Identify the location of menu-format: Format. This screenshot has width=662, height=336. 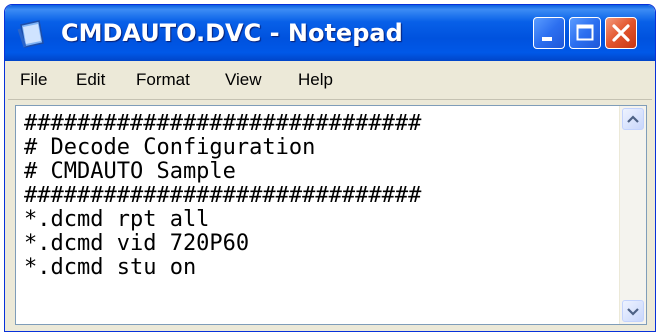
(163, 80).